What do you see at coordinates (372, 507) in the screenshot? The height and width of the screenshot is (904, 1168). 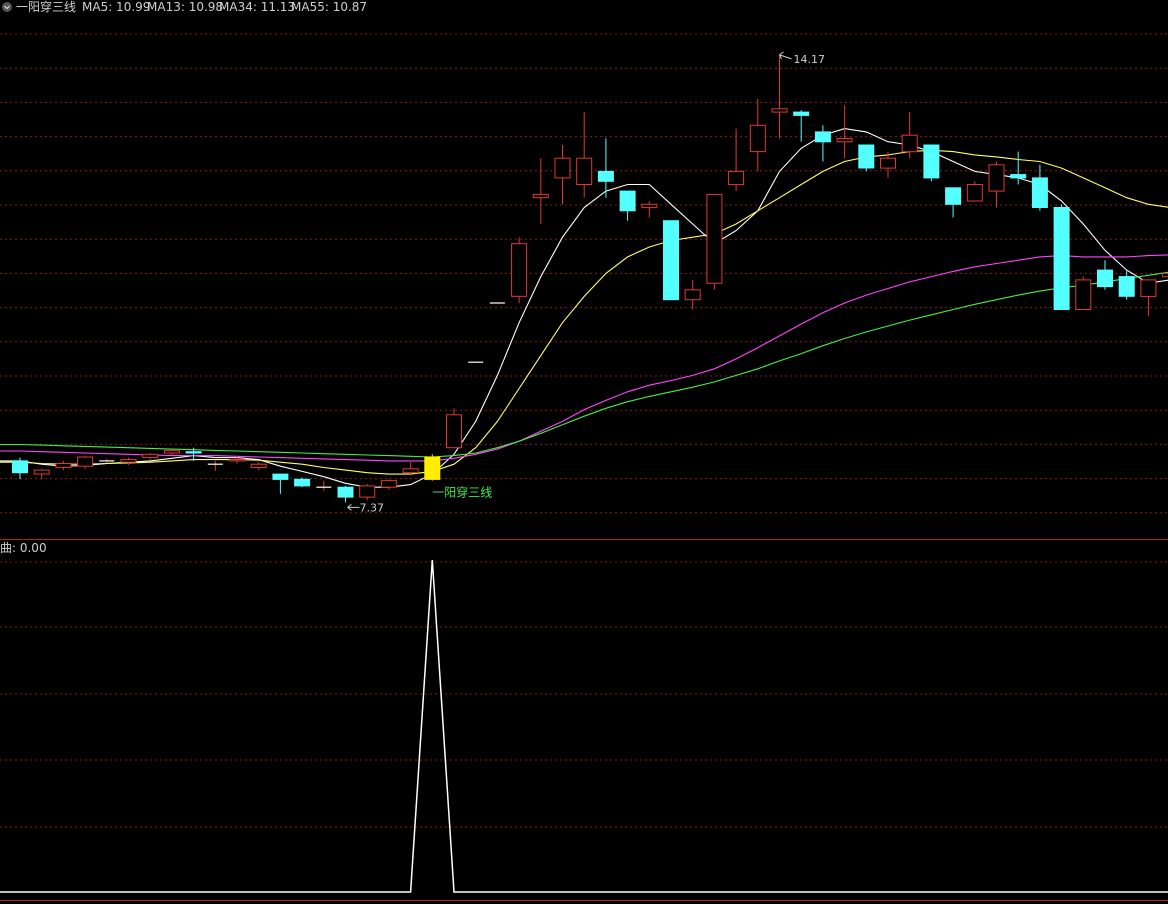 I see `low-price-label: 7.37` at bounding box center [372, 507].